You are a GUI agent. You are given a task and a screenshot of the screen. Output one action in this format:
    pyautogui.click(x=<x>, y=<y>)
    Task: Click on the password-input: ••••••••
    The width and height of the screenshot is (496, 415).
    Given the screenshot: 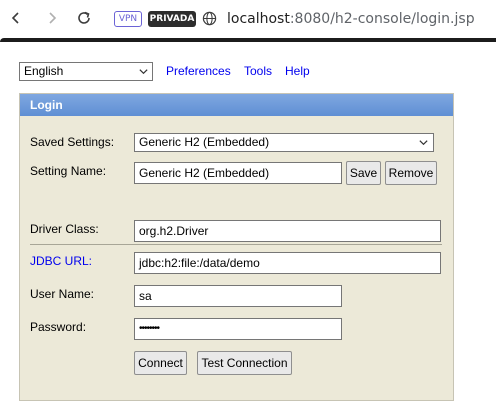 What is the action you would take?
    pyautogui.click(x=238, y=329)
    